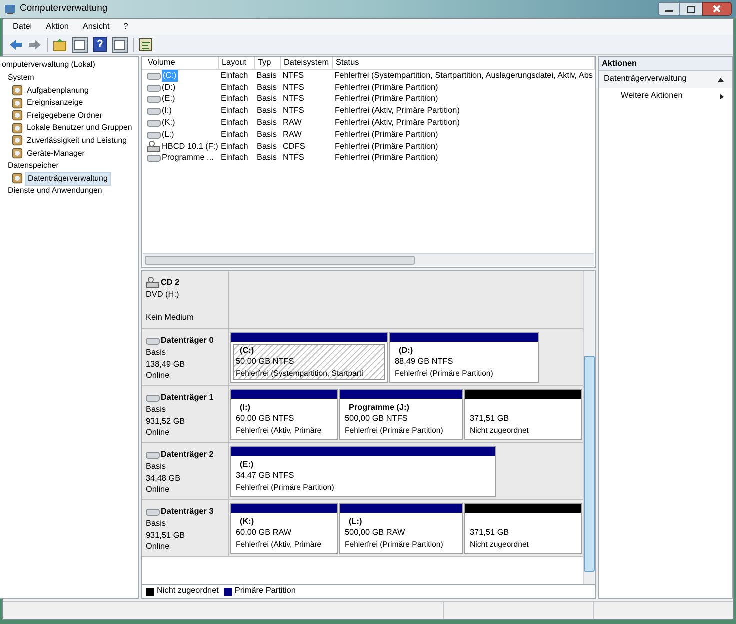  I want to click on menu-item: Datei, so click(22, 27).